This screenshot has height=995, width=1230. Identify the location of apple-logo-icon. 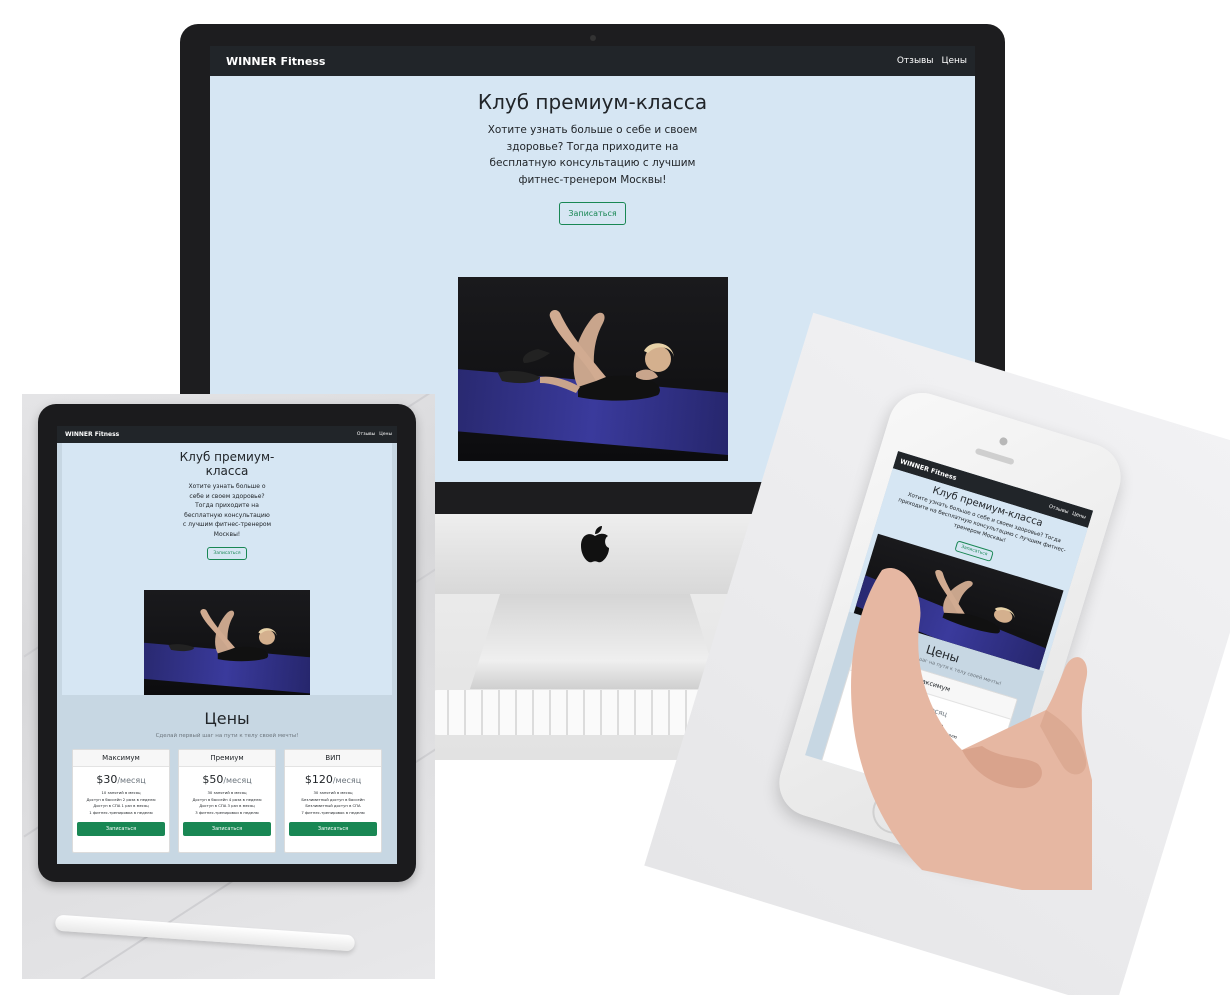
(595, 544).